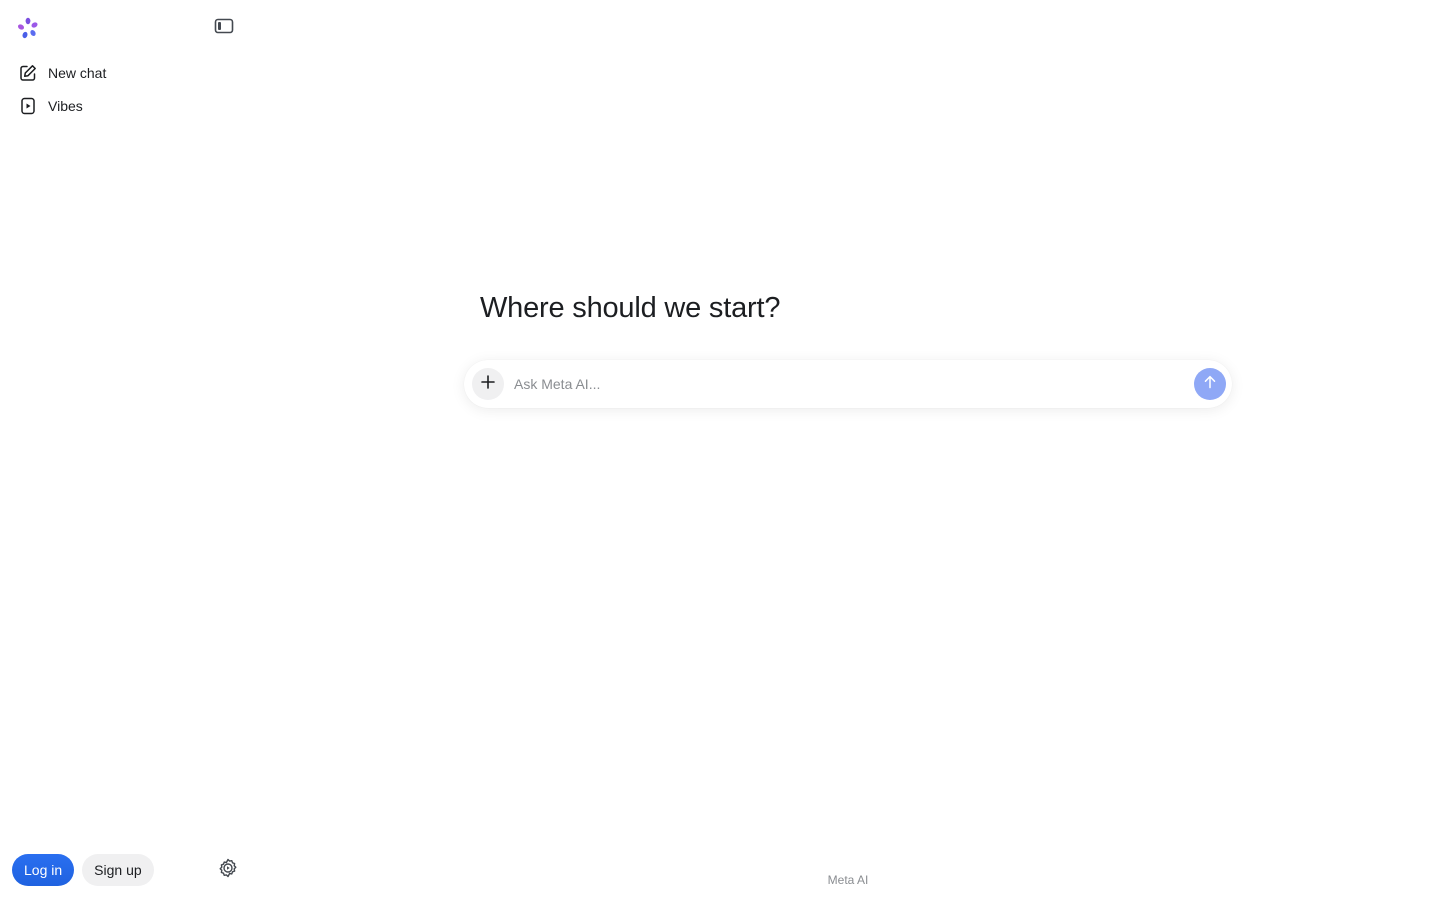  Describe the element at coordinates (28, 73) in the screenshot. I see `edit-pencil-icon` at that location.